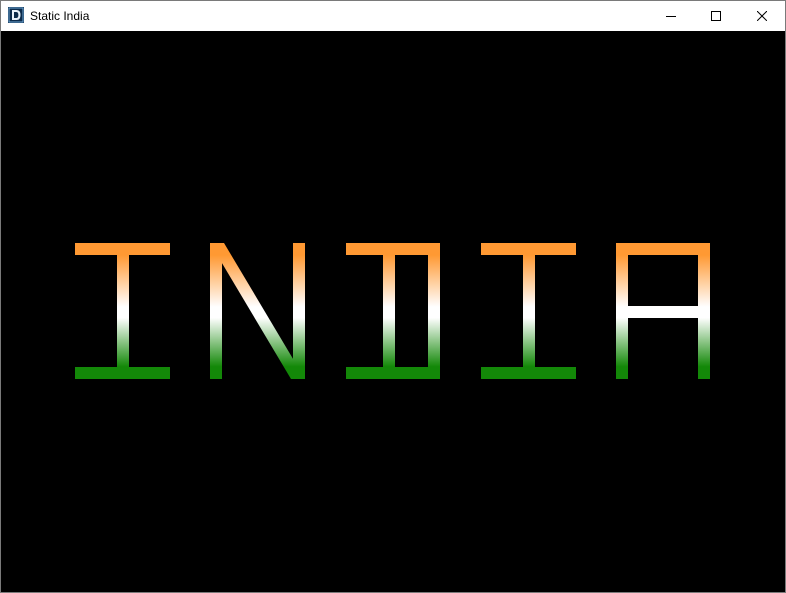 The image size is (786, 593). I want to click on window-title: Static India, so click(60, 16).